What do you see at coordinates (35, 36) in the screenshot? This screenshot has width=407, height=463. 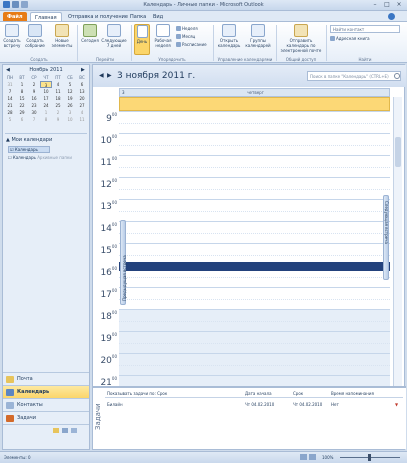 I see `new-meeting-button: Создать собрание` at bounding box center [35, 36].